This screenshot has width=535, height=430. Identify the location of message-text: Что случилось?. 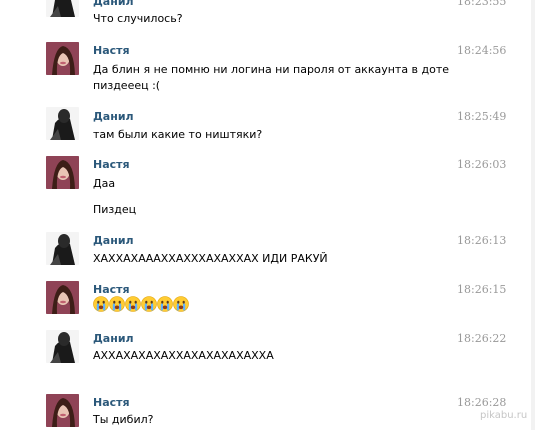
(138, 18).